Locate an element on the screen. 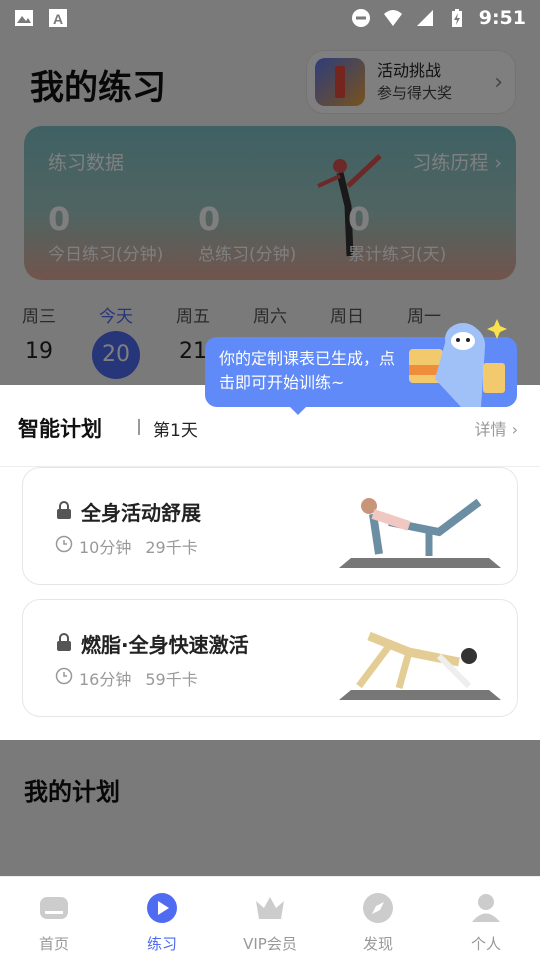  signal-icon is located at coordinates (424, 18).